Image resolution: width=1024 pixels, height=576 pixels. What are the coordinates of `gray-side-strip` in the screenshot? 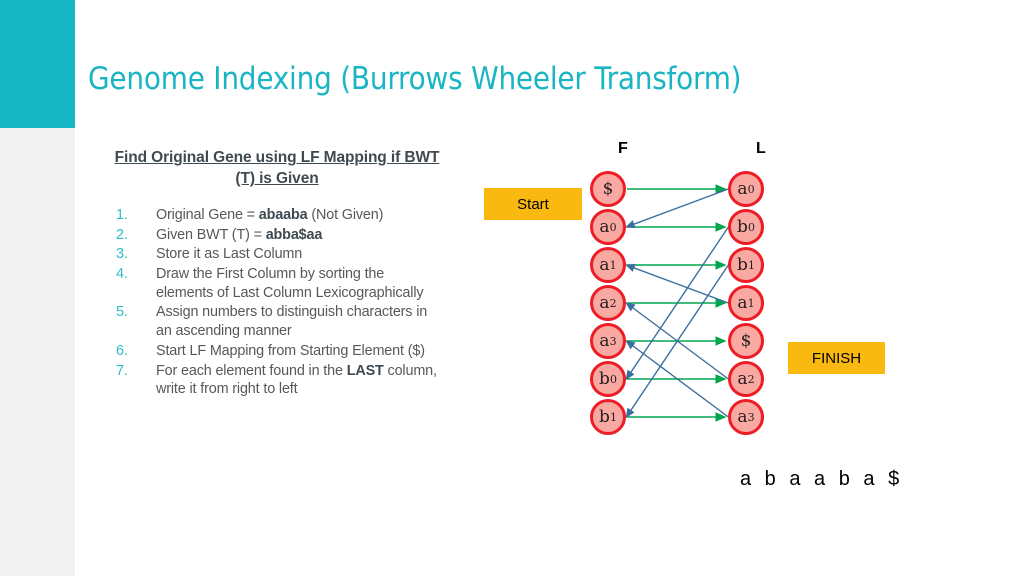 It's located at (37, 352).